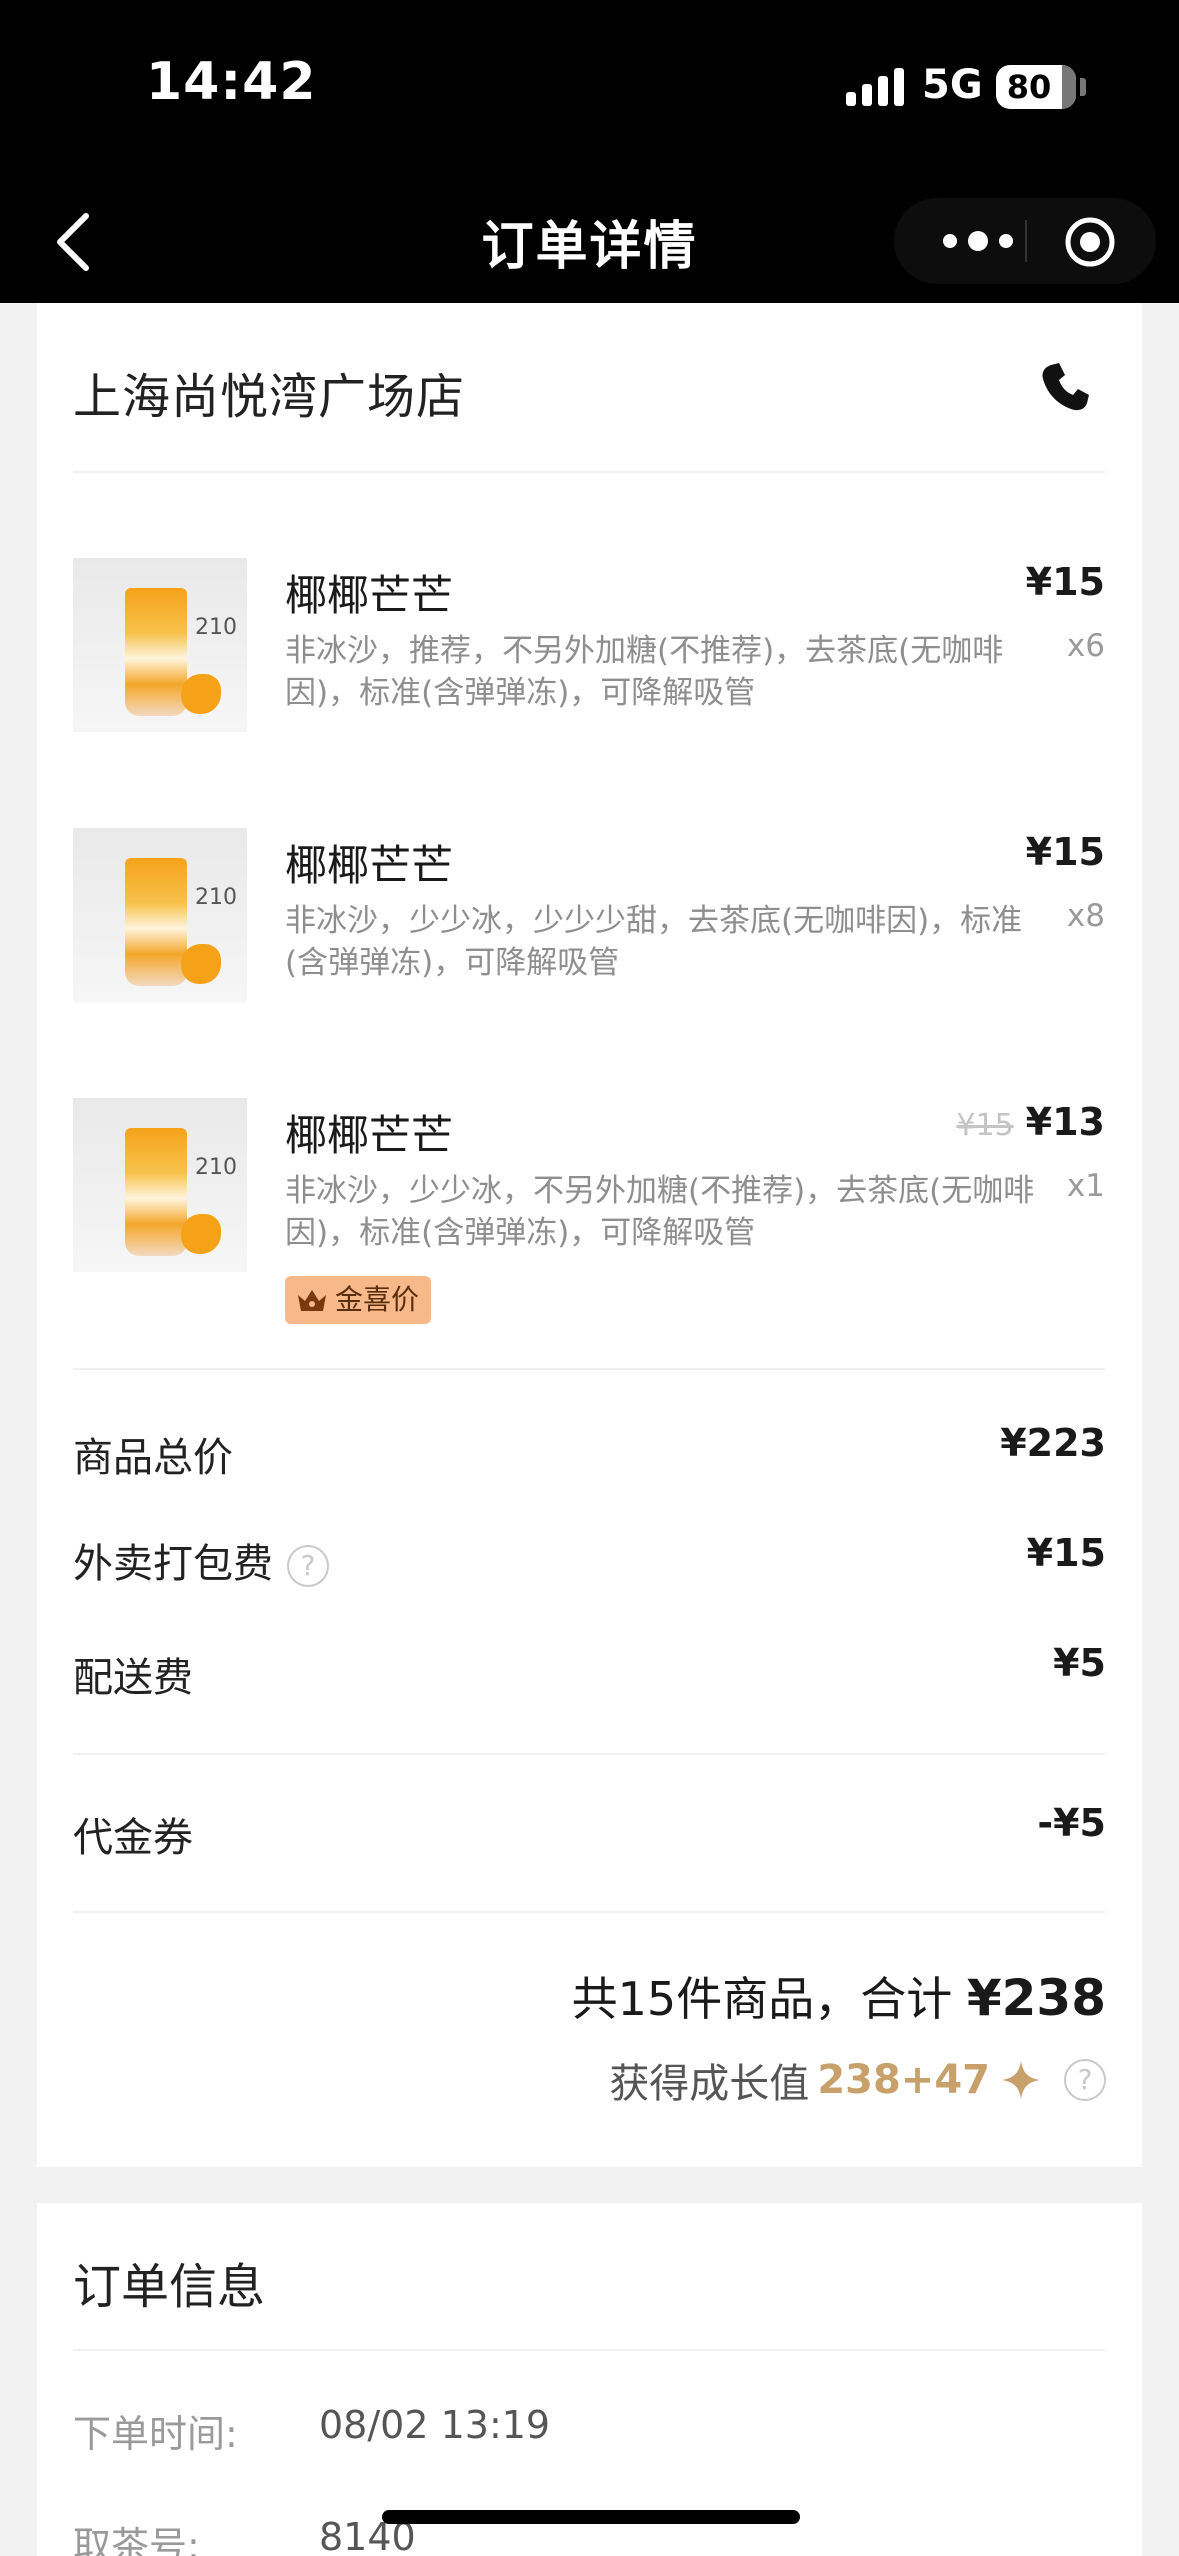 Image resolution: width=1179 pixels, height=2556 pixels. I want to click on battery-icon: 80, so click(1036, 87).